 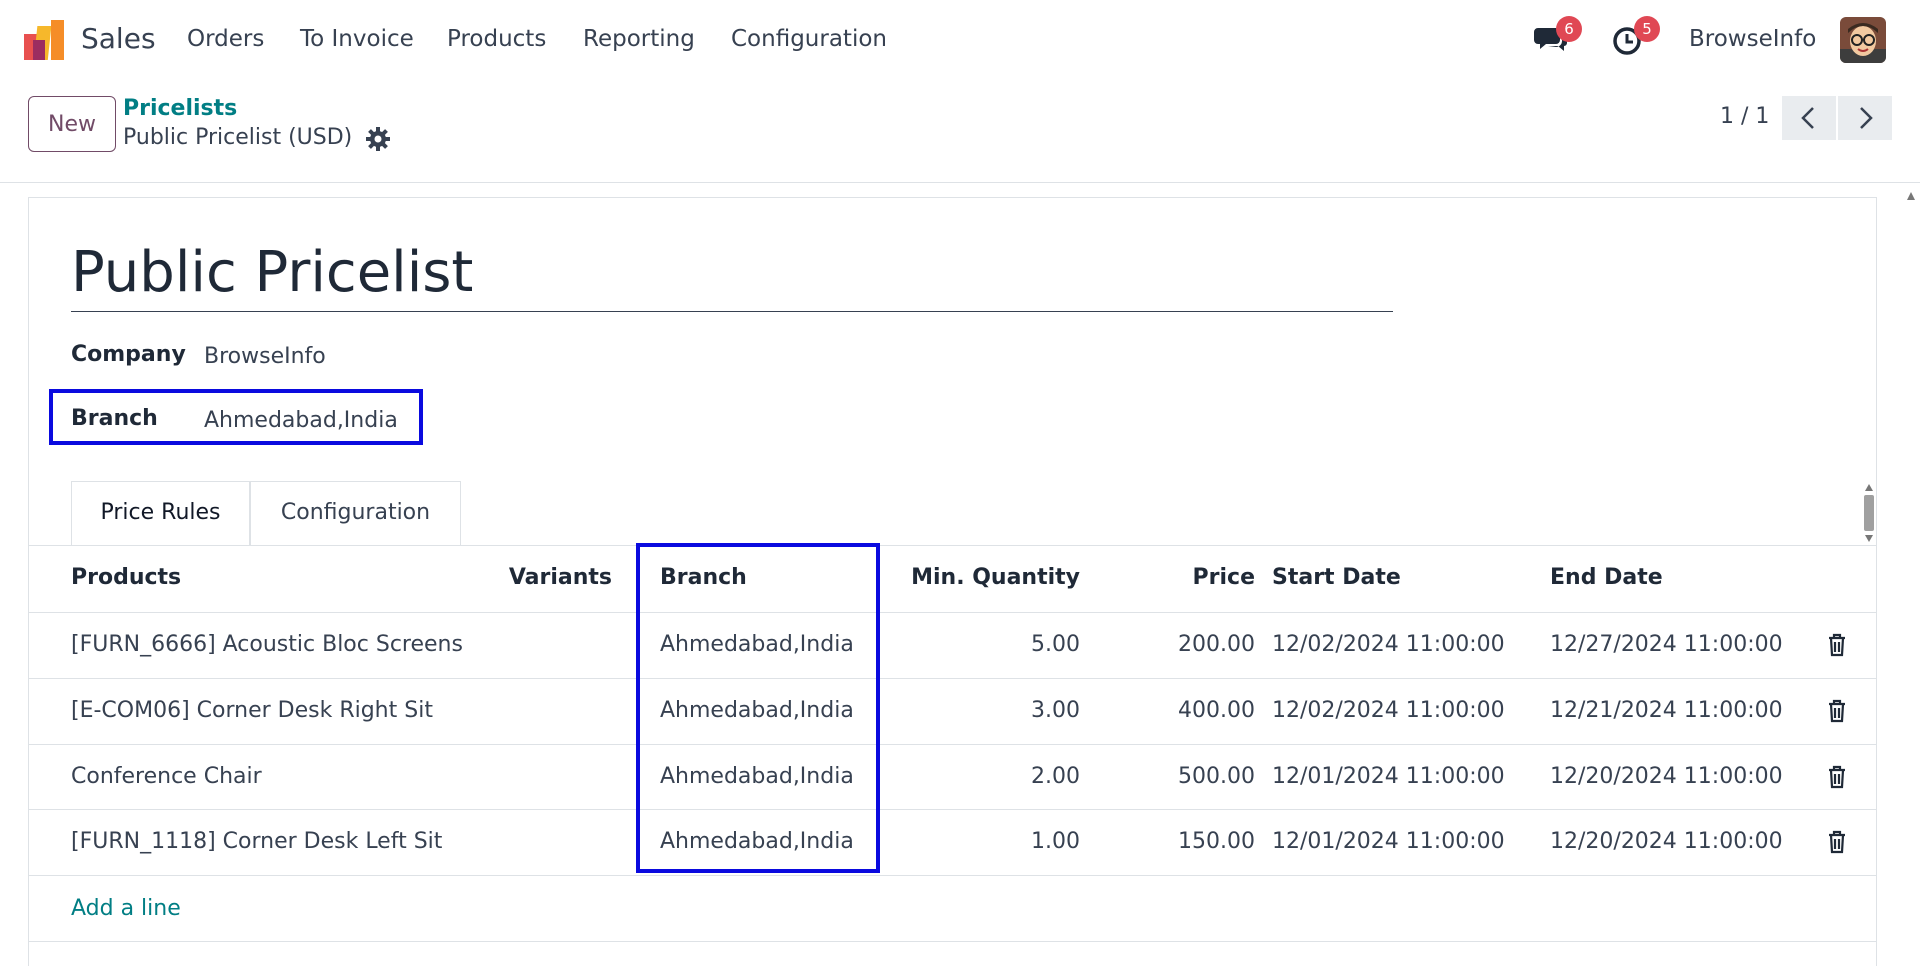 What do you see at coordinates (541, 577) in the screenshot?
I see `column-header-variants: Variants` at bounding box center [541, 577].